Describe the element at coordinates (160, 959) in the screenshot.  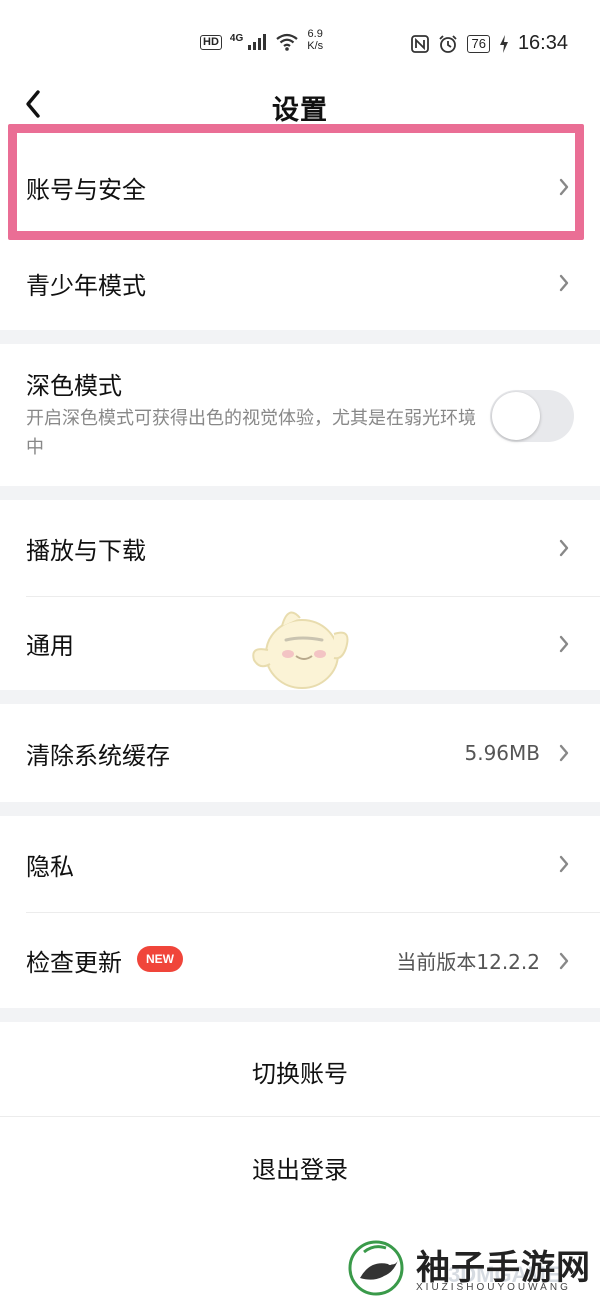
I see `new-badge: NEW` at that location.